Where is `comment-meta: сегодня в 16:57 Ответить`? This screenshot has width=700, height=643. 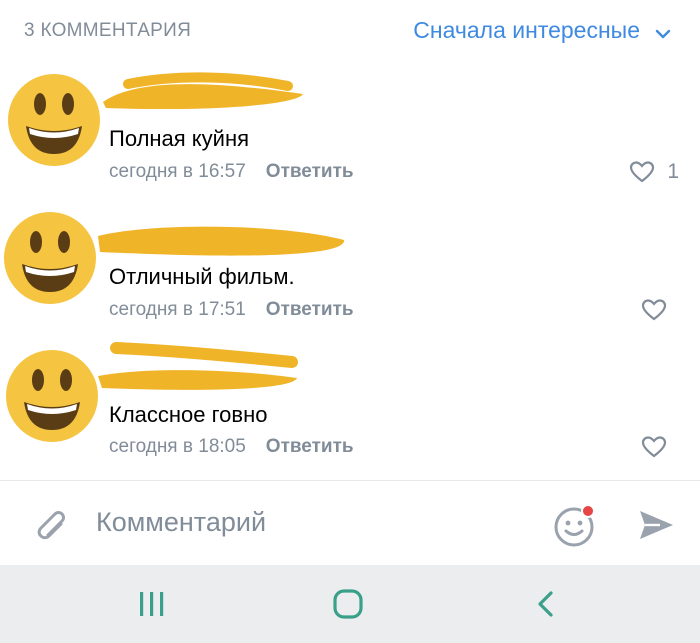 comment-meta: сегодня в 16:57 Ответить is located at coordinates (231, 172).